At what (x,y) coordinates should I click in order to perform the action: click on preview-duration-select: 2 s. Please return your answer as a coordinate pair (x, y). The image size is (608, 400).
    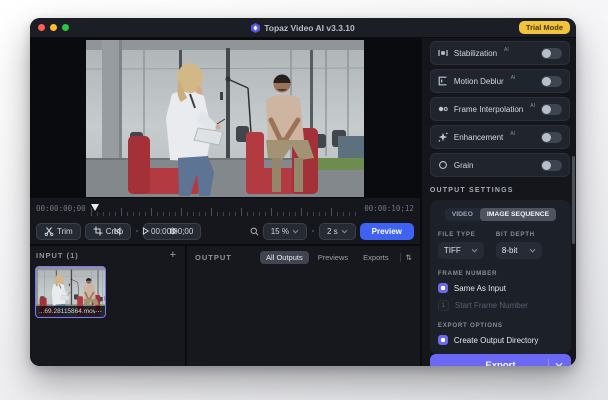
    Looking at the image, I should click on (337, 231).